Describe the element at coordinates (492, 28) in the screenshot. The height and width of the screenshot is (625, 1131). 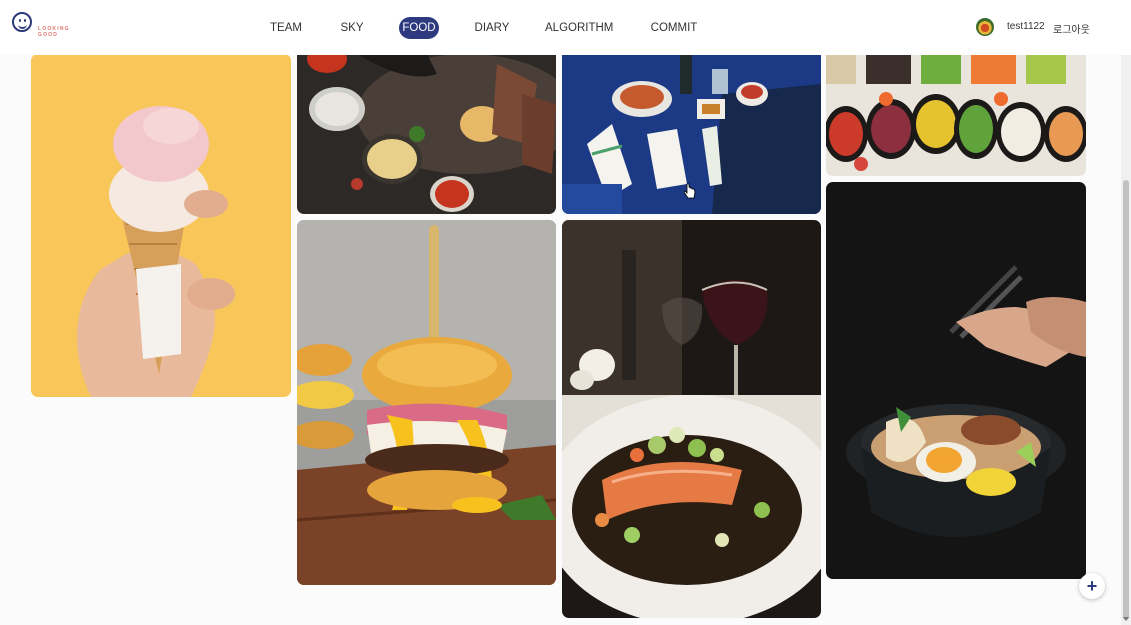
I see `nav-item-diary: DIARY` at that location.